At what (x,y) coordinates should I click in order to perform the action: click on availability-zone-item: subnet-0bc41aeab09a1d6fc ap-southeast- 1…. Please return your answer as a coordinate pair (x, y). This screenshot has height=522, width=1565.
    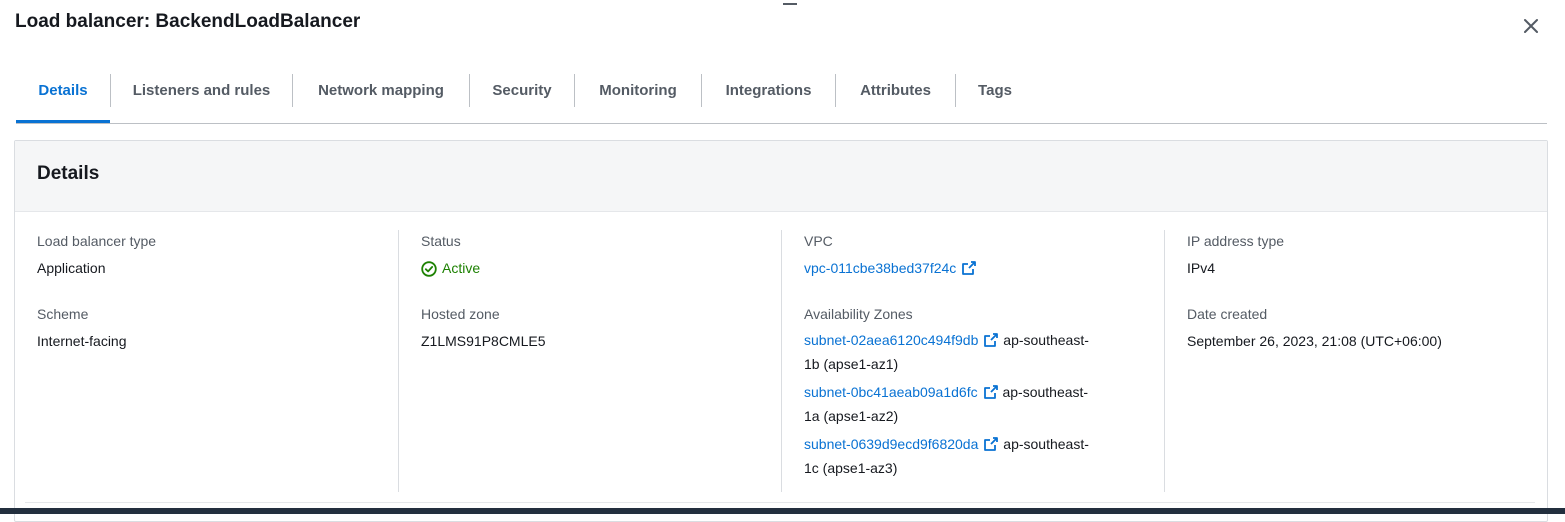
    Looking at the image, I should click on (974, 404).